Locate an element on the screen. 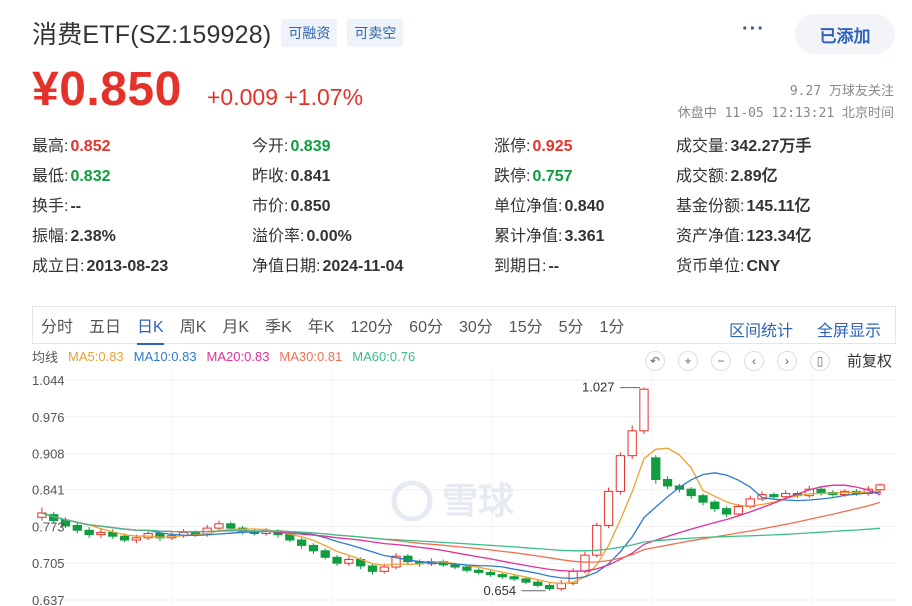 The width and height of the screenshot is (912, 606). ma-value: MA20:0.83 is located at coordinates (238, 356).